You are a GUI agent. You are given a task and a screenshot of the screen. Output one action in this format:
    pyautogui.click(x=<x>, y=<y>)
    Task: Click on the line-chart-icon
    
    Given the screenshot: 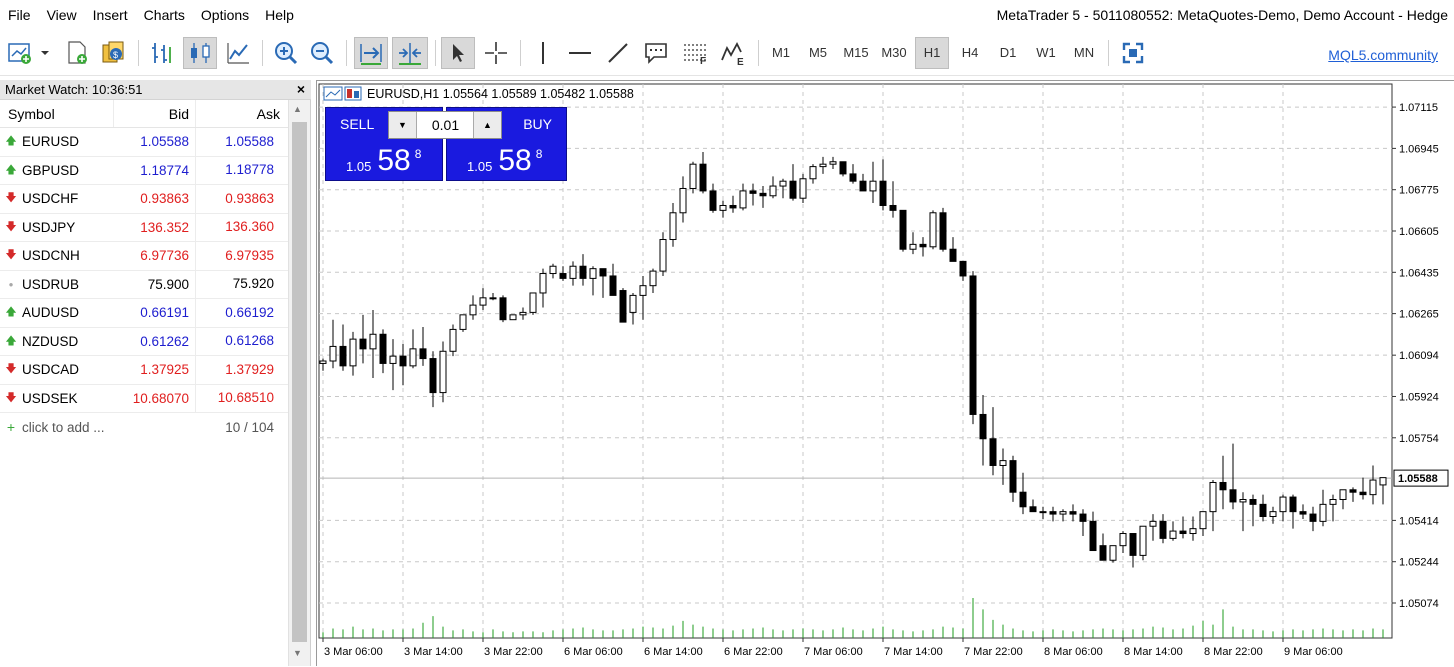 What is the action you would take?
    pyautogui.click(x=238, y=53)
    